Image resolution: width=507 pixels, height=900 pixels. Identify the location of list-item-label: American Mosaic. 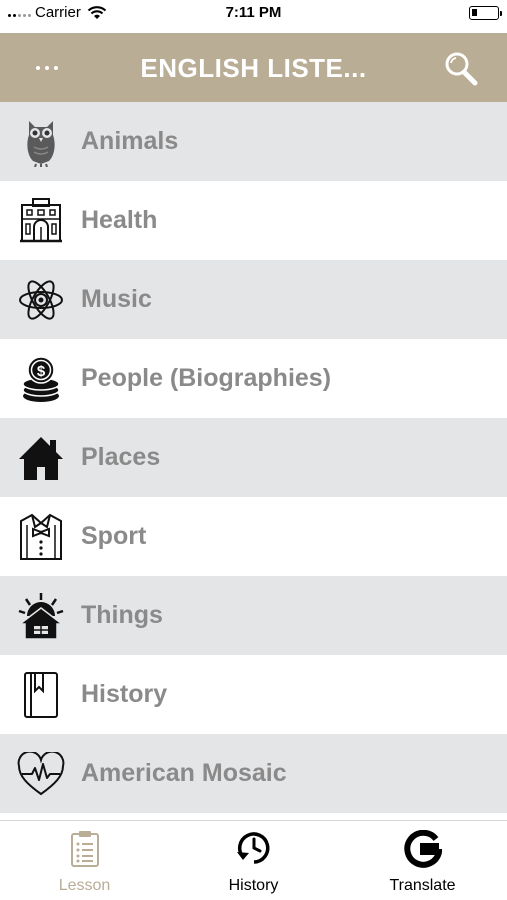
(184, 773).